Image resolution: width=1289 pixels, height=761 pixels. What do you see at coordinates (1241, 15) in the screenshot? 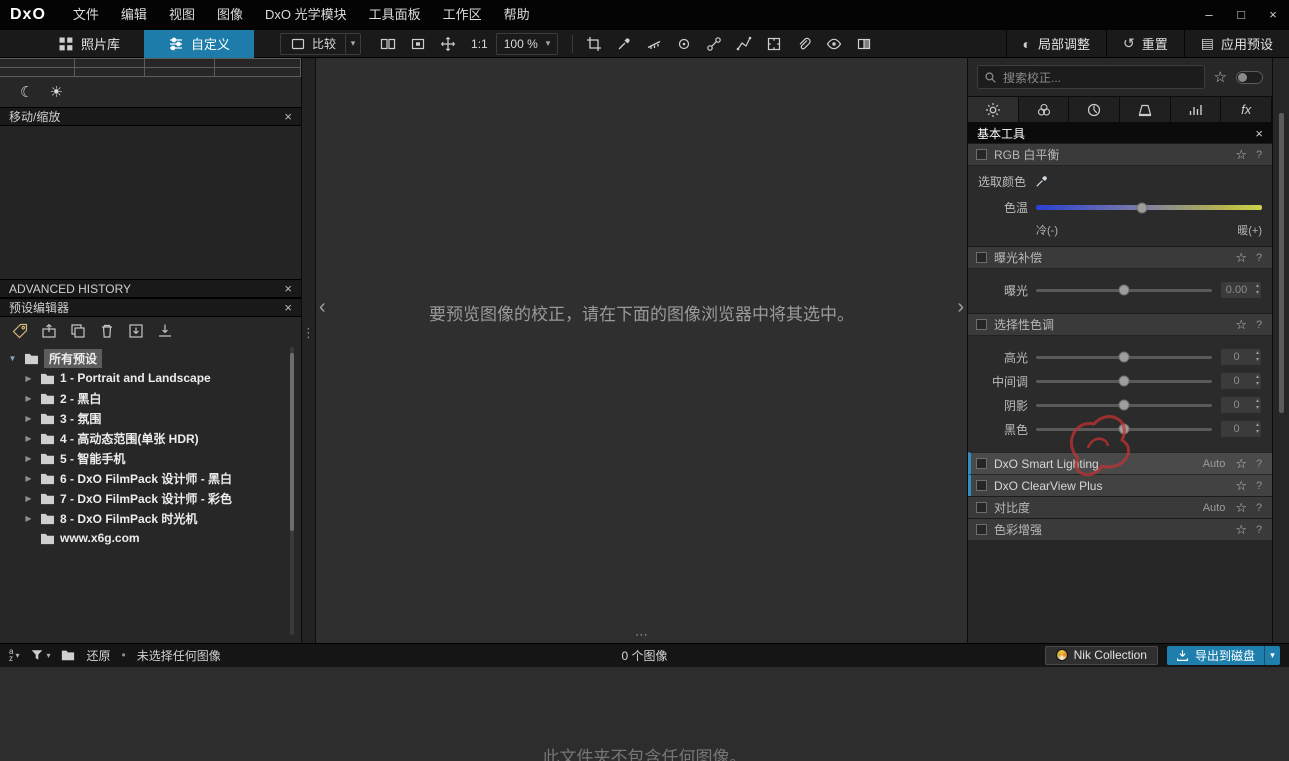
I see `maximize-button: □` at bounding box center [1241, 15].